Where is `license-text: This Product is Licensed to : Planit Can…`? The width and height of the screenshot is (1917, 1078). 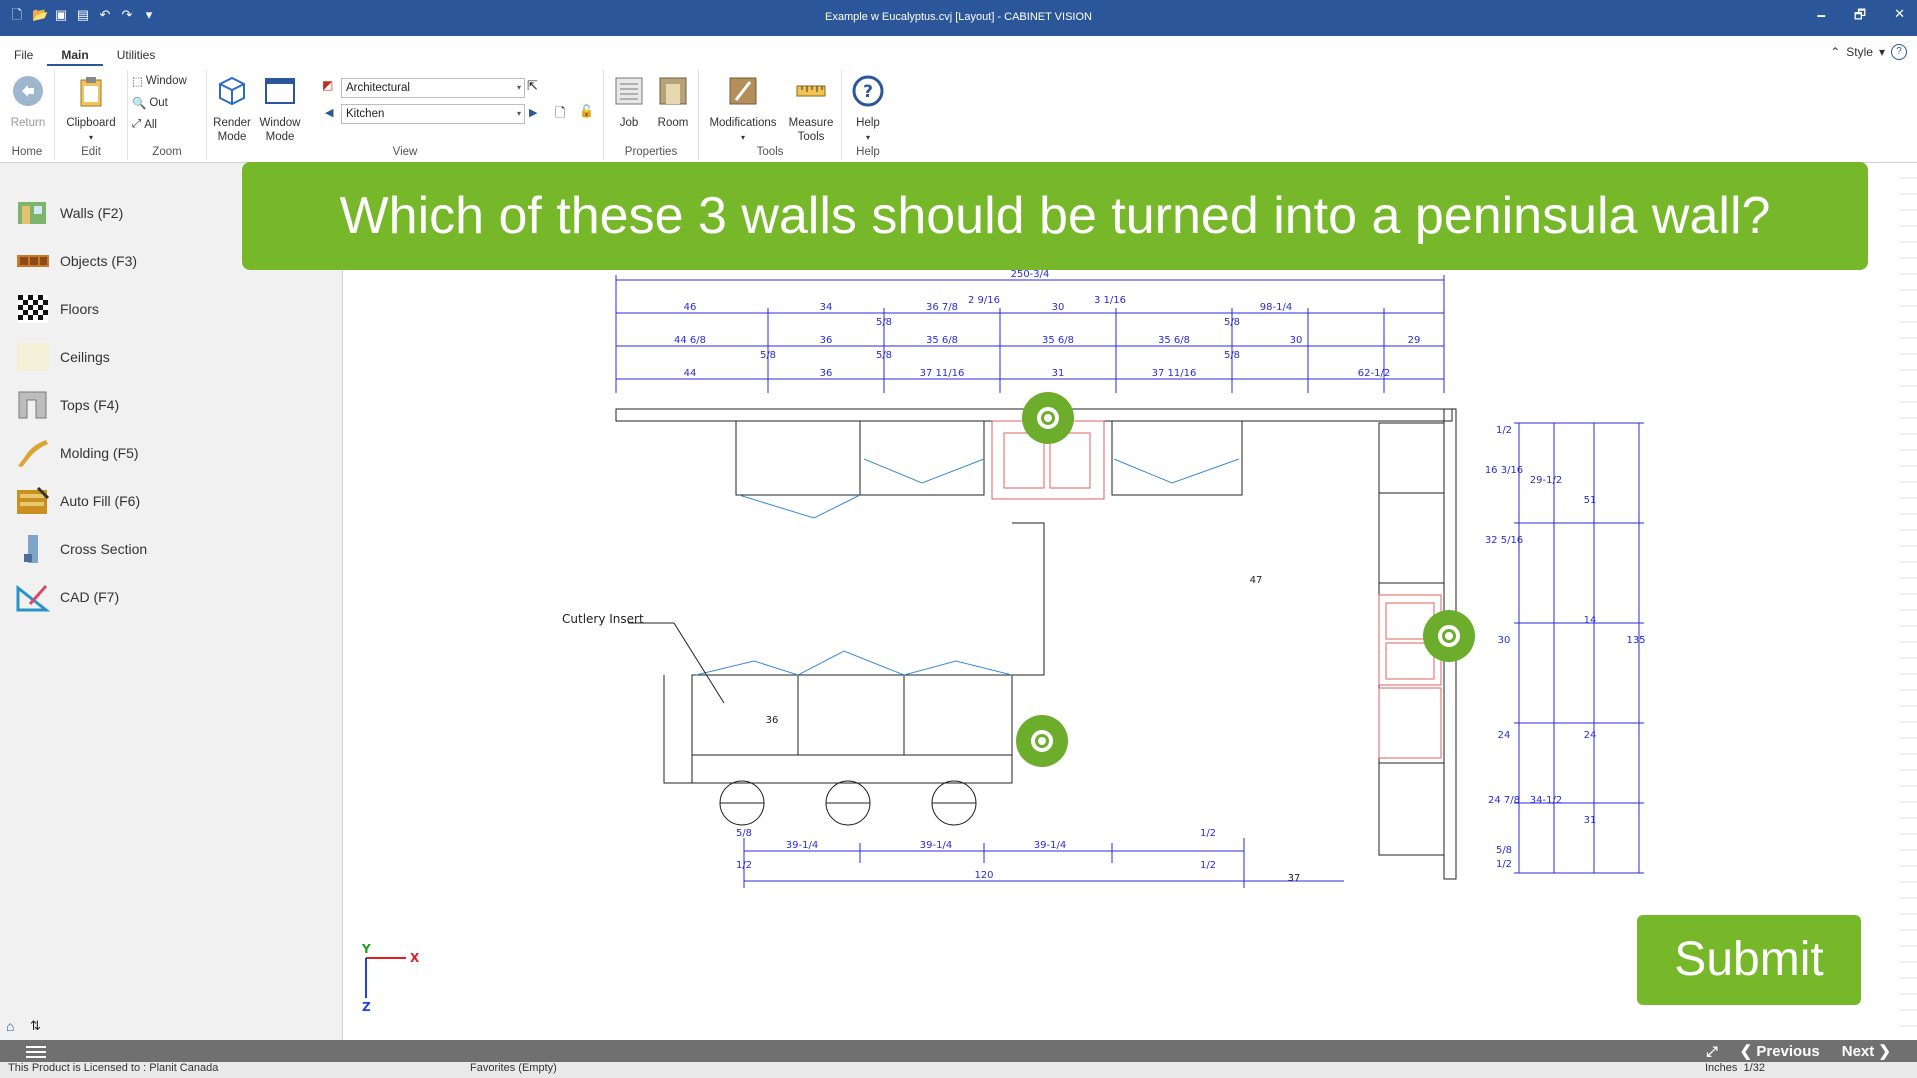 license-text: This Product is Licensed to : Planit Can… is located at coordinates (113, 1068).